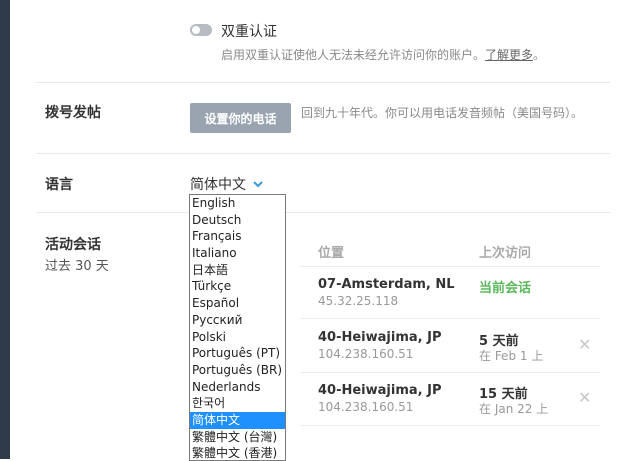 Image resolution: width=623 pixels, height=461 pixels. What do you see at coordinates (237, 220) in the screenshot?
I see `language-option: Deutsch` at bounding box center [237, 220].